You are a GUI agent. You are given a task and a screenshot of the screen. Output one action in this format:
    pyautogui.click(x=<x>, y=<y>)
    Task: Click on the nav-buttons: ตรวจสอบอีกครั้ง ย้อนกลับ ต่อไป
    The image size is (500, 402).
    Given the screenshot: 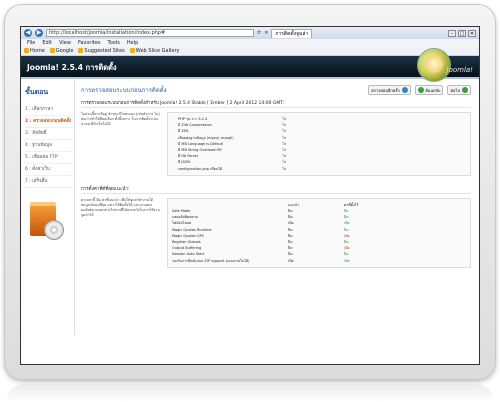 What is the action you would take?
    pyautogui.click(x=419, y=90)
    